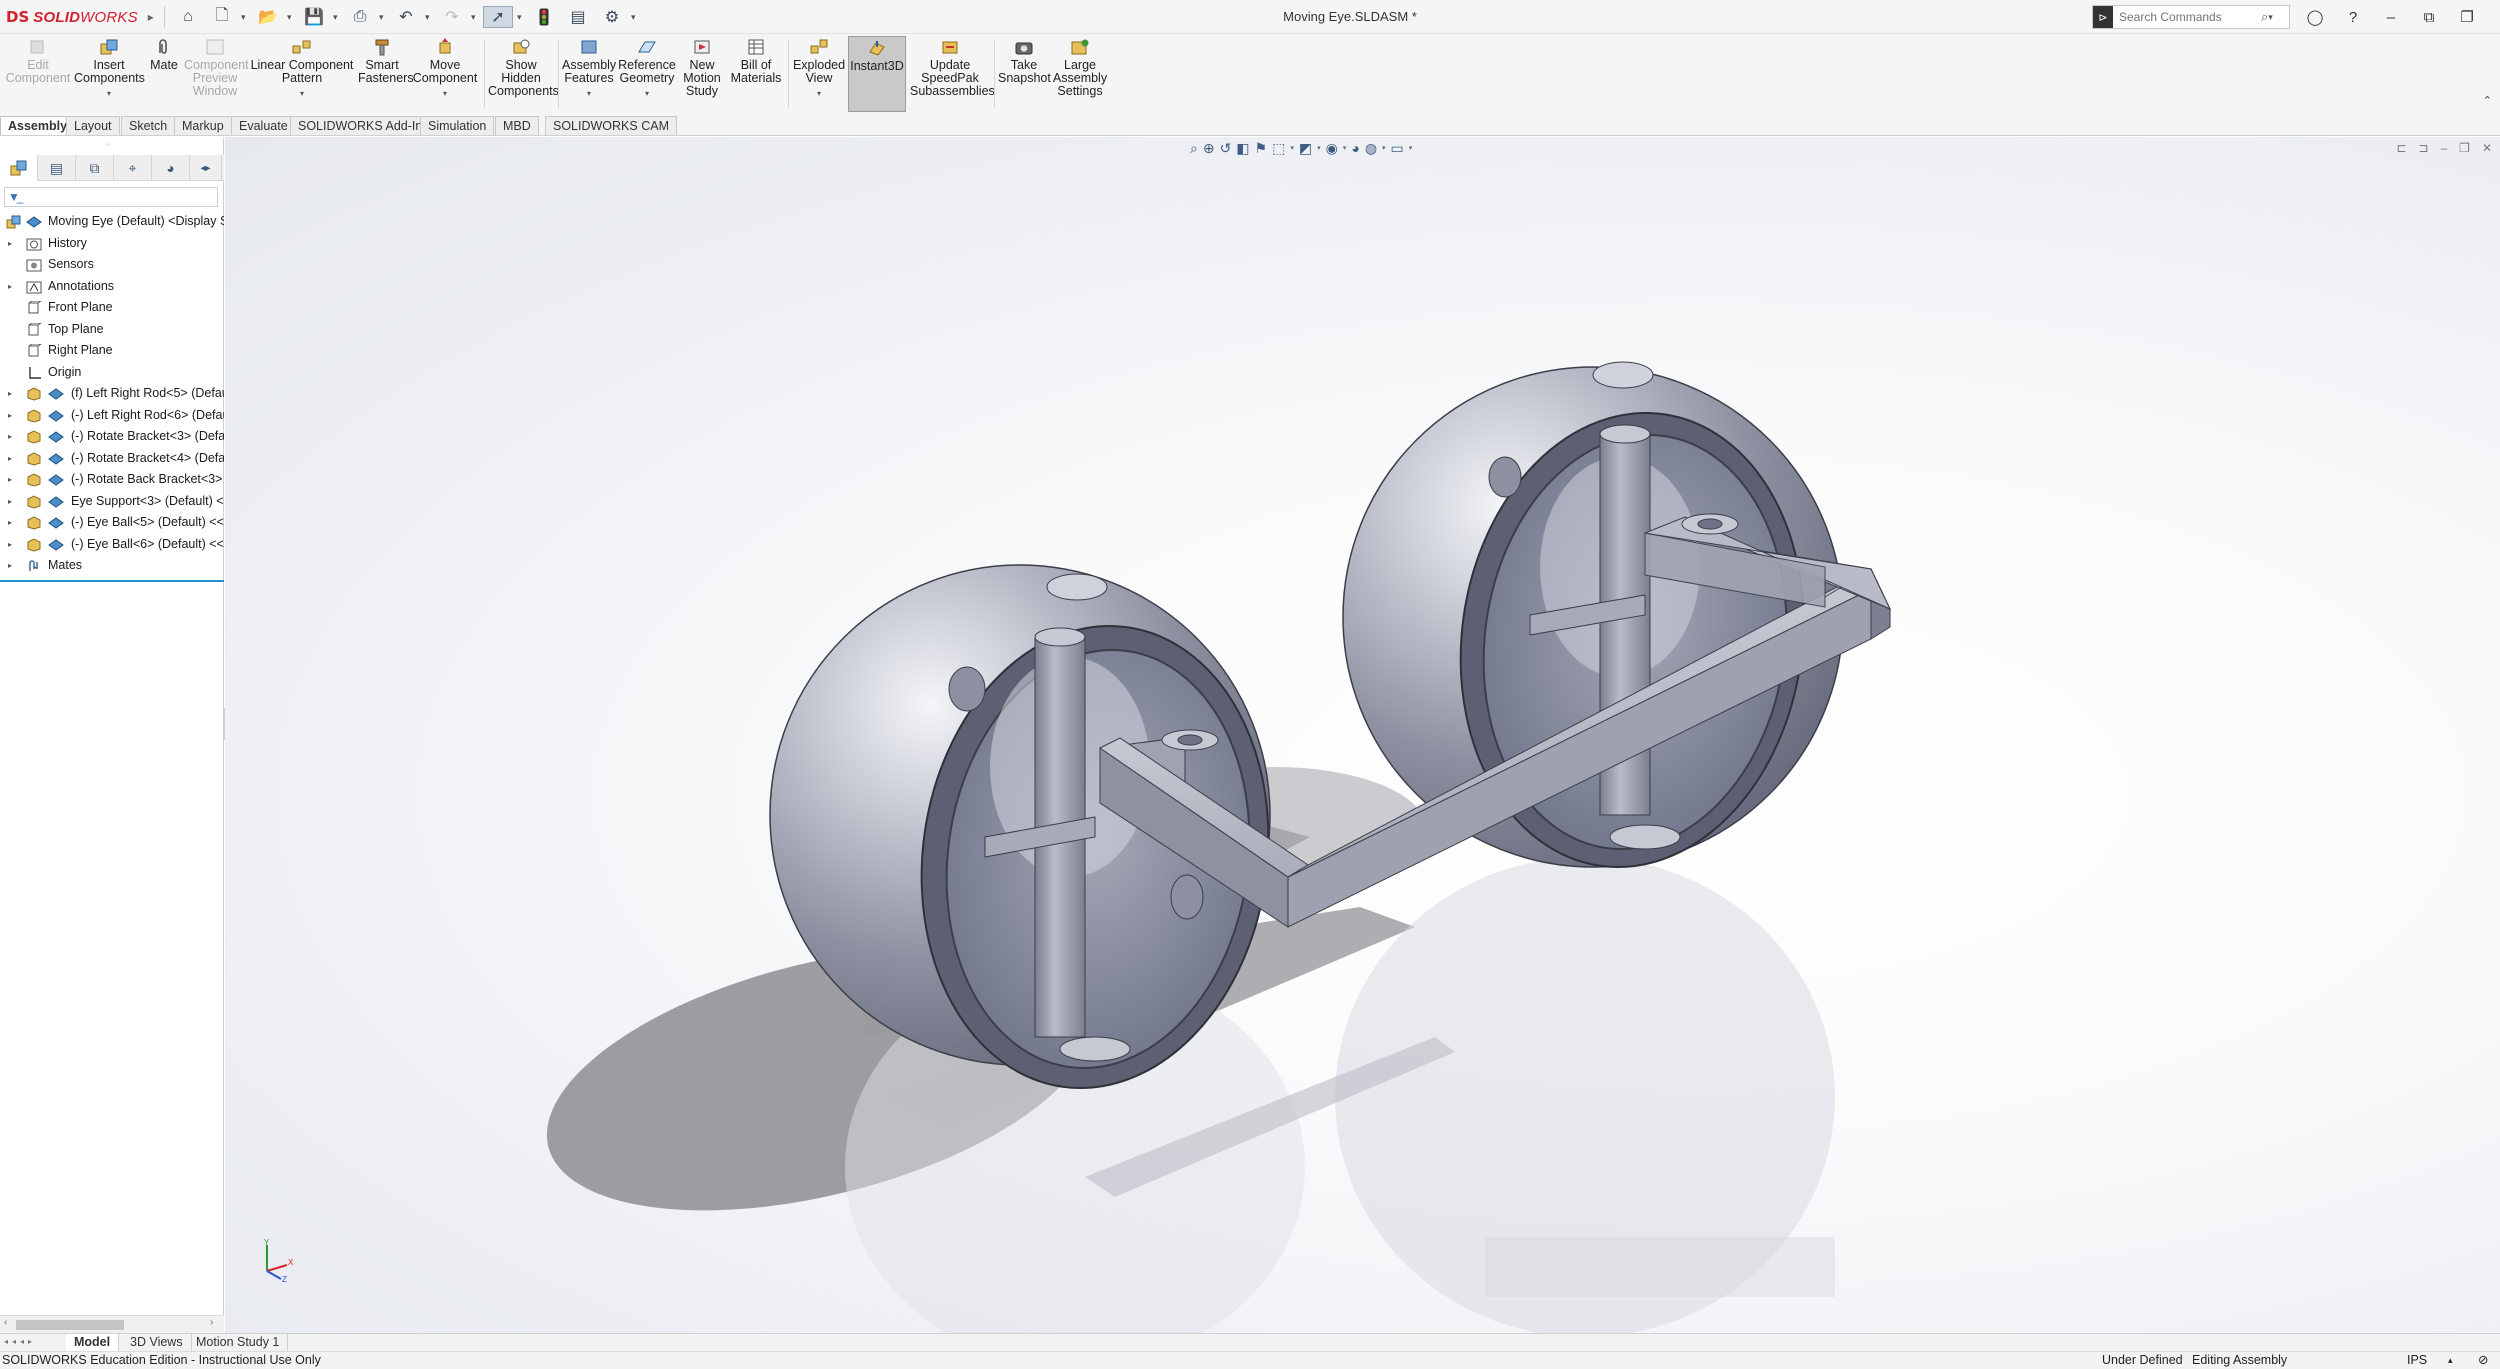  Describe the element at coordinates (406, 17) in the screenshot. I see `undo-icon: ↶` at that location.